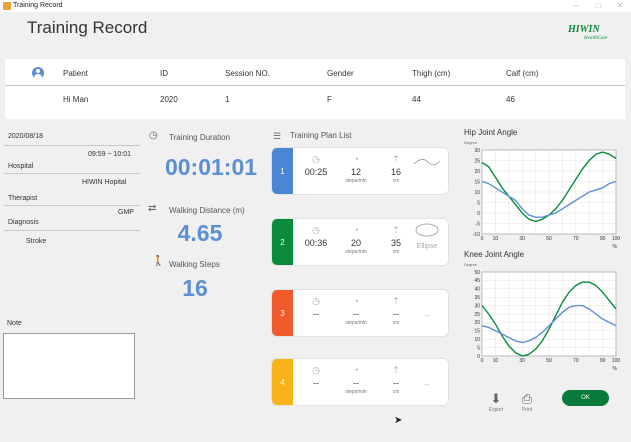  What do you see at coordinates (14, 323) in the screenshot?
I see `note-label: Note` at bounding box center [14, 323].